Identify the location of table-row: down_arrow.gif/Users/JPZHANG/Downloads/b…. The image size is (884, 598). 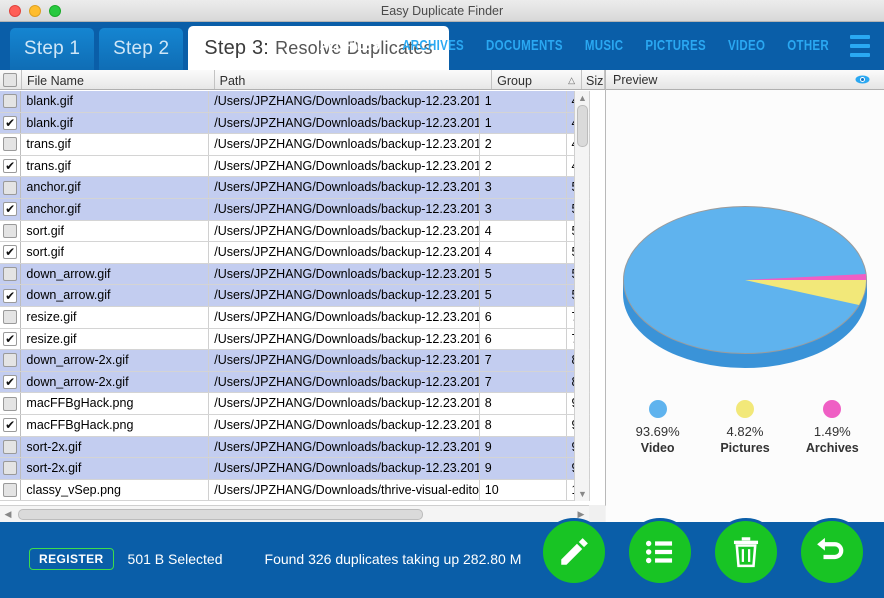
(295, 274).